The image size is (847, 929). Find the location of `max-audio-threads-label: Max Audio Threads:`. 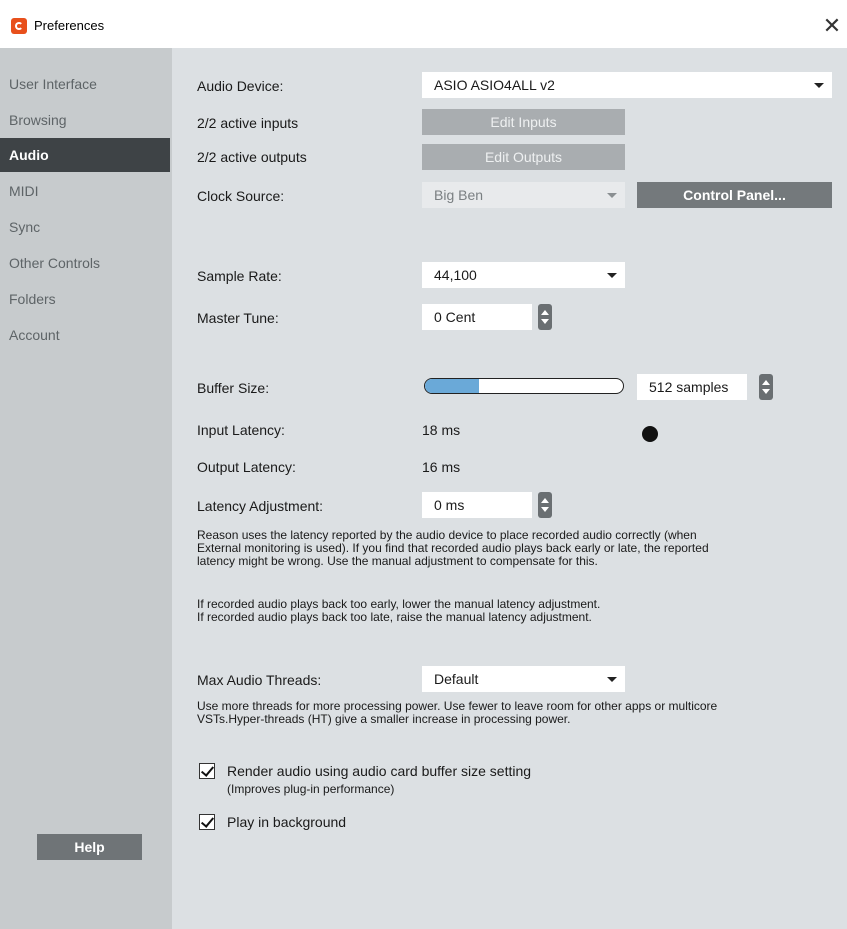

max-audio-threads-label: Max Audio Threads: is located at coordinates (259, 680).